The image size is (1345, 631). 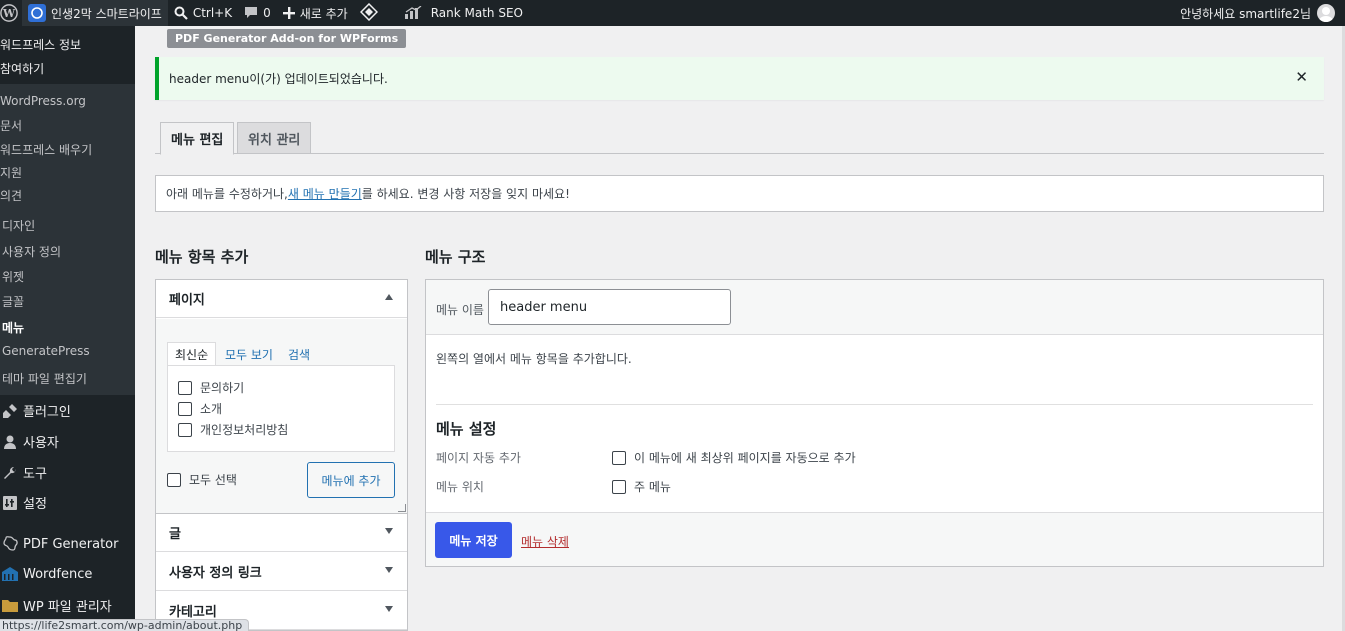 What do you see at coordinates (281, 572) in the screenshot?
I see `accordion-custom-links-header: 사용자 정의 링크` at bounding box center [281, 572].